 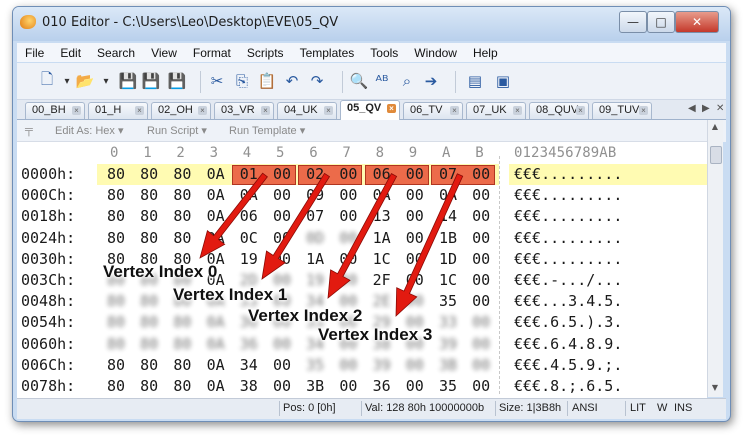 I want to click on annotation-vertex-index-1: Vertex Index 1, so click(x=230, y=294).